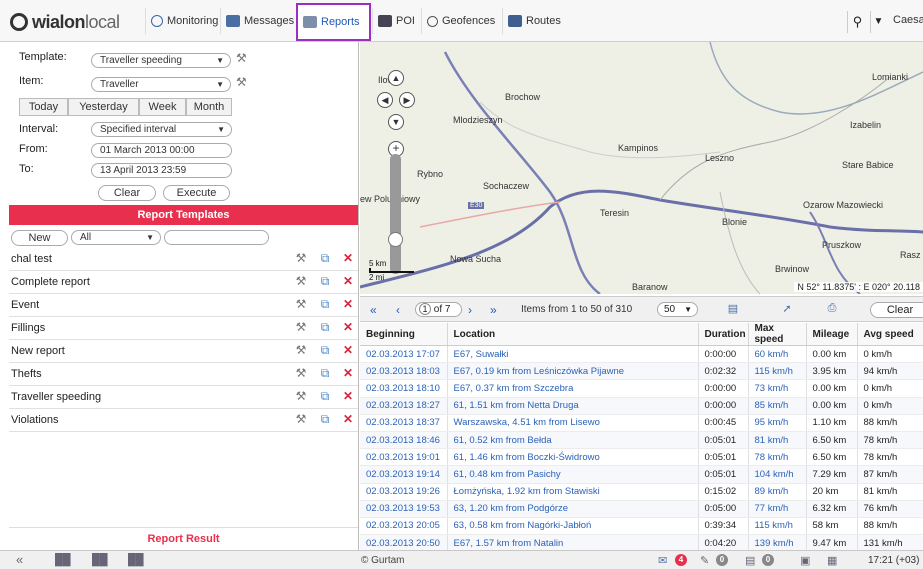  What do you see at coordinates (573, 492) in the screenshot?
I see `table-cell: Łomżyńska, 1.92 km from Stawiski` at bounding box center [573, 492].